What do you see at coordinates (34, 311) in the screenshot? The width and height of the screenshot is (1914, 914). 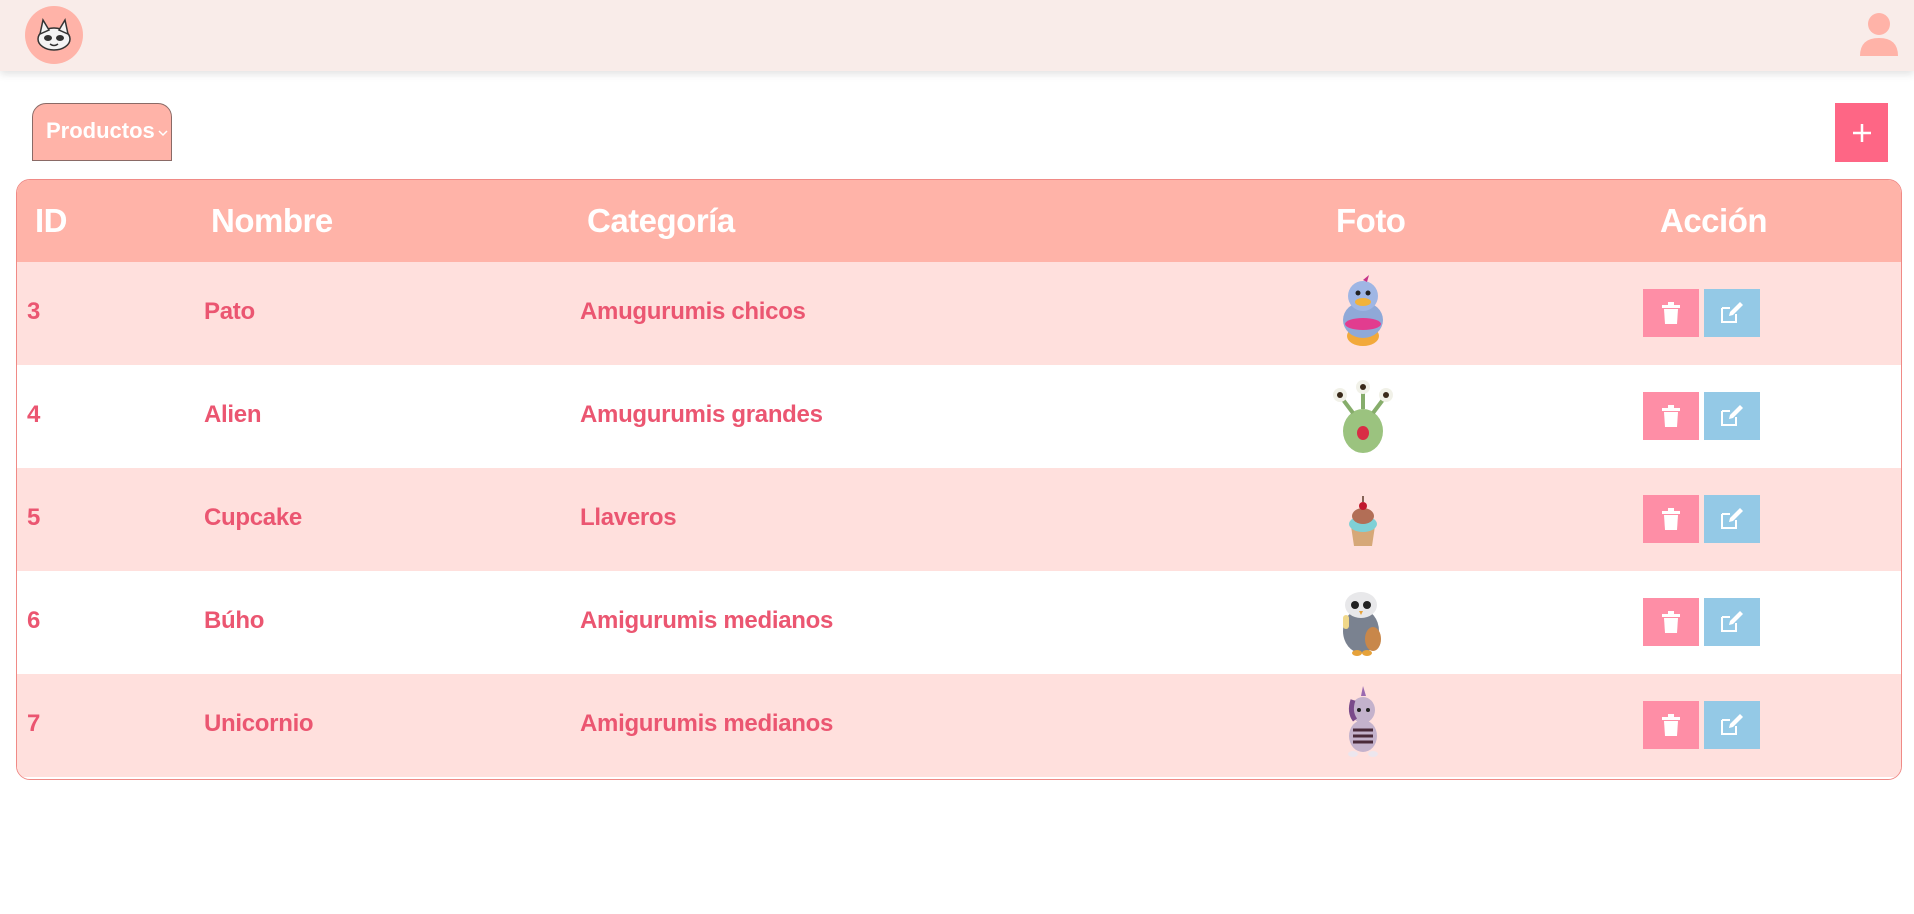 I see `cell-id: 3` at bounding box center [34, 311].